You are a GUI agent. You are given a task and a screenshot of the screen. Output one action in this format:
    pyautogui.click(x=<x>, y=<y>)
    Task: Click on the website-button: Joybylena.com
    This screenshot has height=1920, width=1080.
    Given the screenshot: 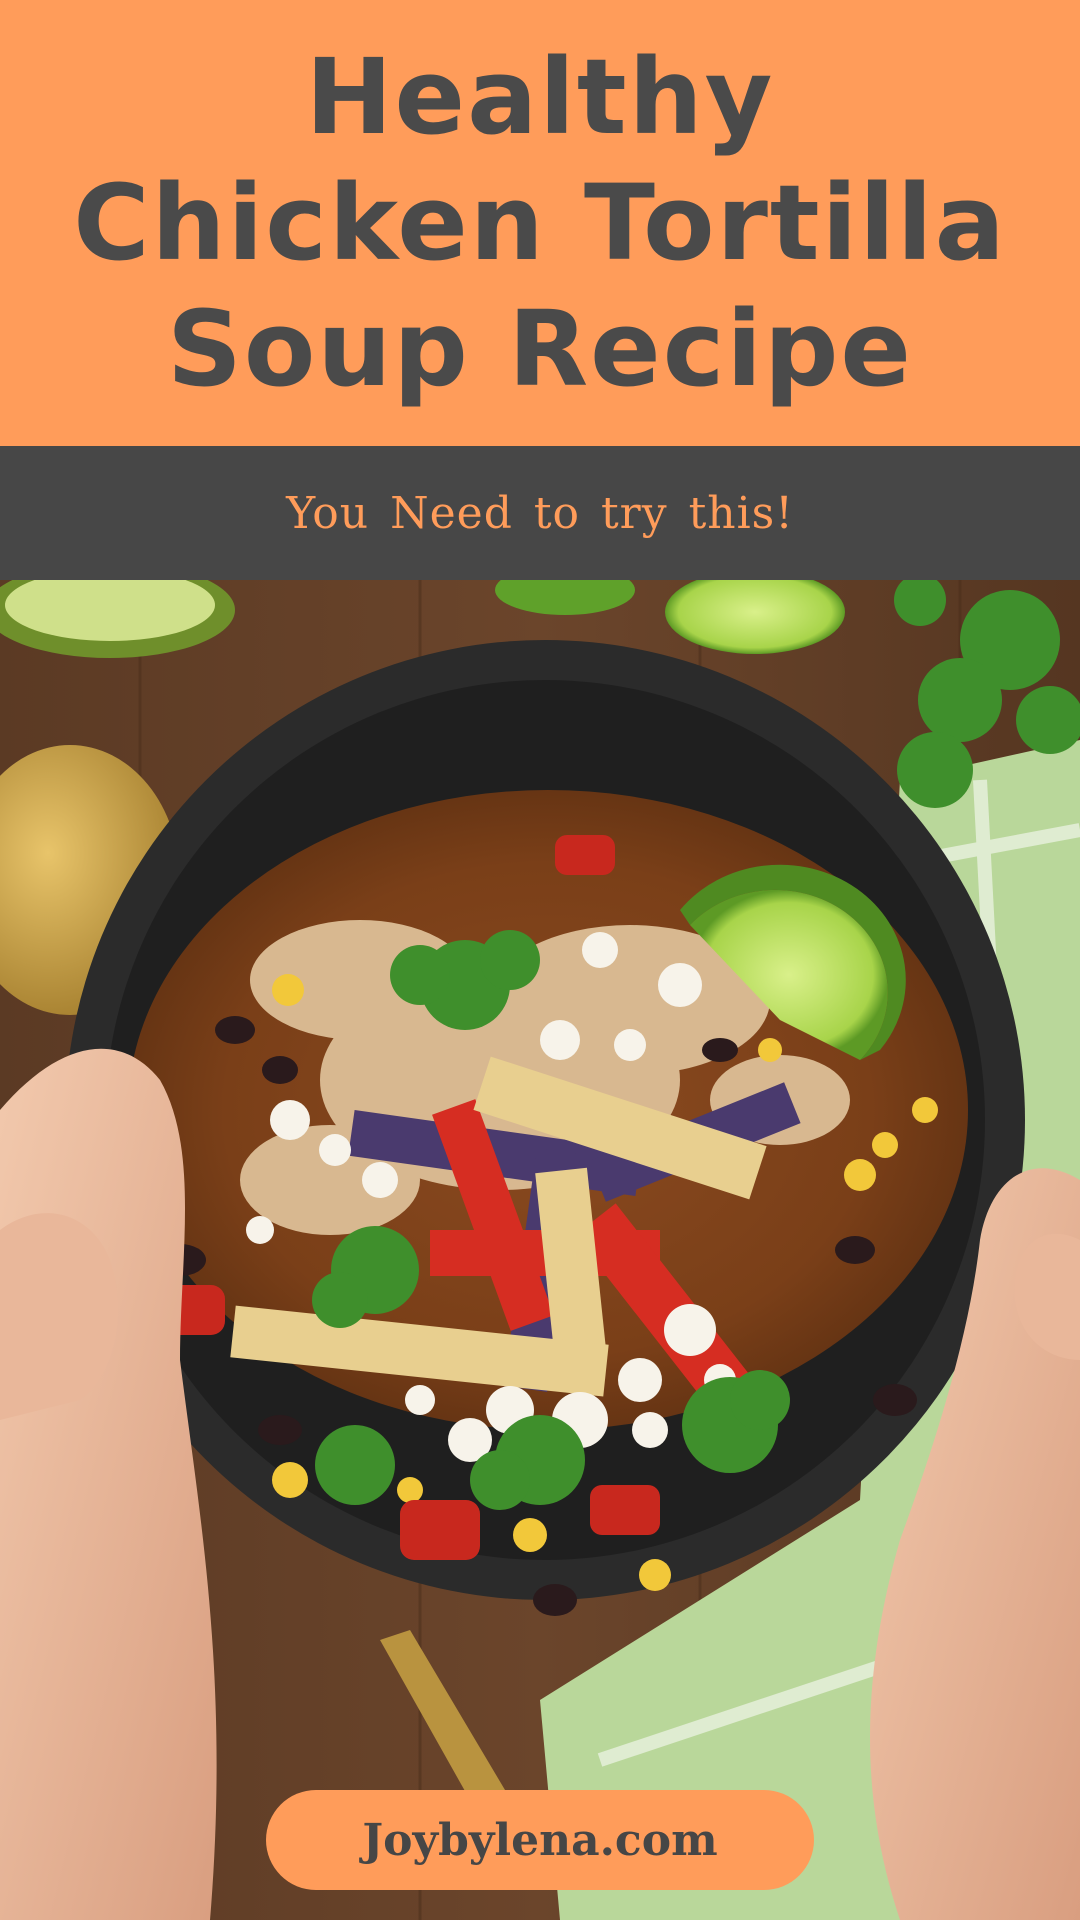 What is the action you would take?
    pyautogui.click(x=540, y=1840)
    